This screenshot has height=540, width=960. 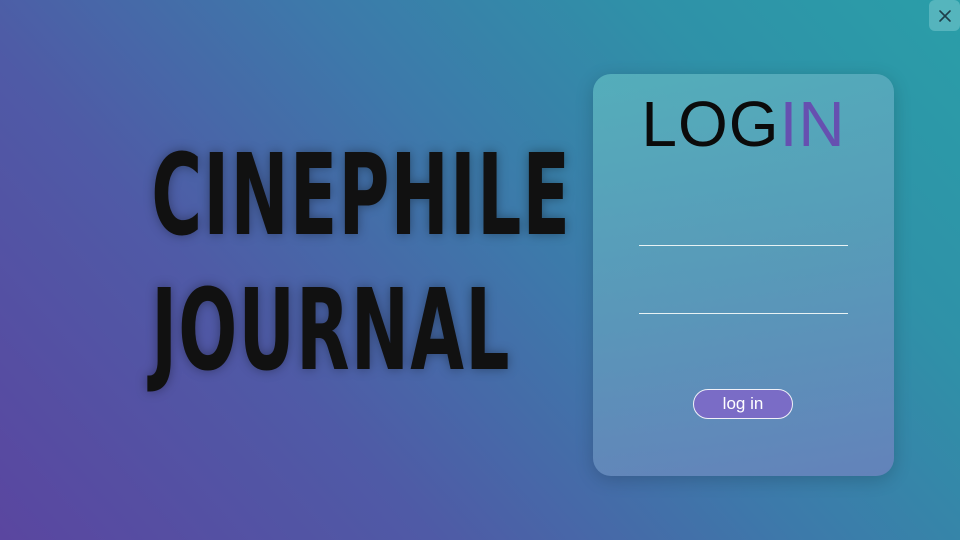 What do you see at coordinates (743, 299) in the screenshot?
I see `password-field` at bounding box center [743, 299].